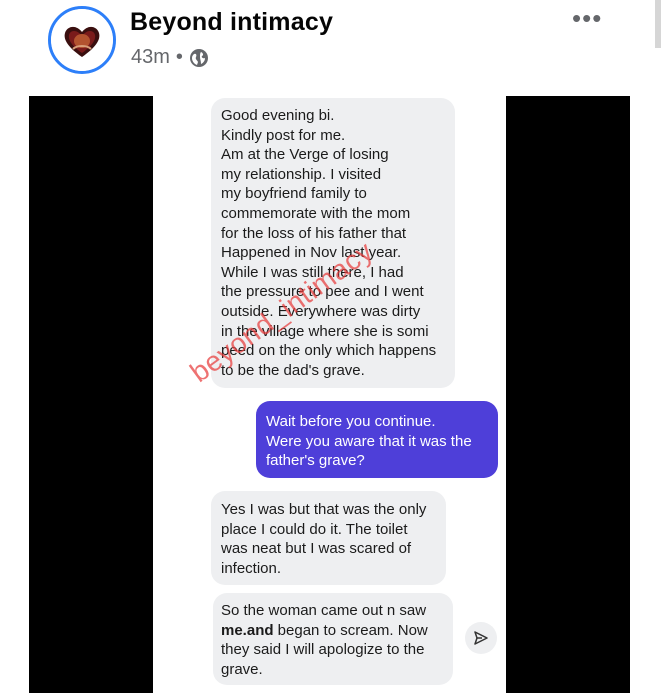 This screenshot has width=661, height=693. I want to click on post-meta: 43m •, so click(170, 57).